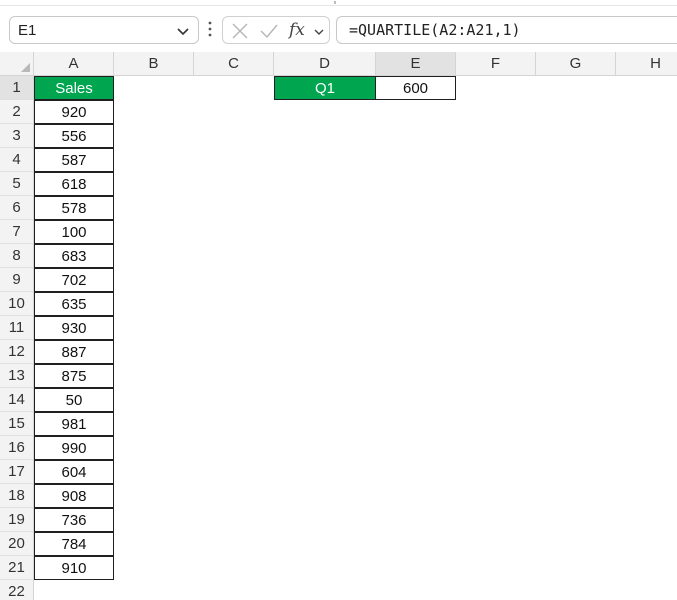  I want to click on row-header: 8, so click(17, 256).